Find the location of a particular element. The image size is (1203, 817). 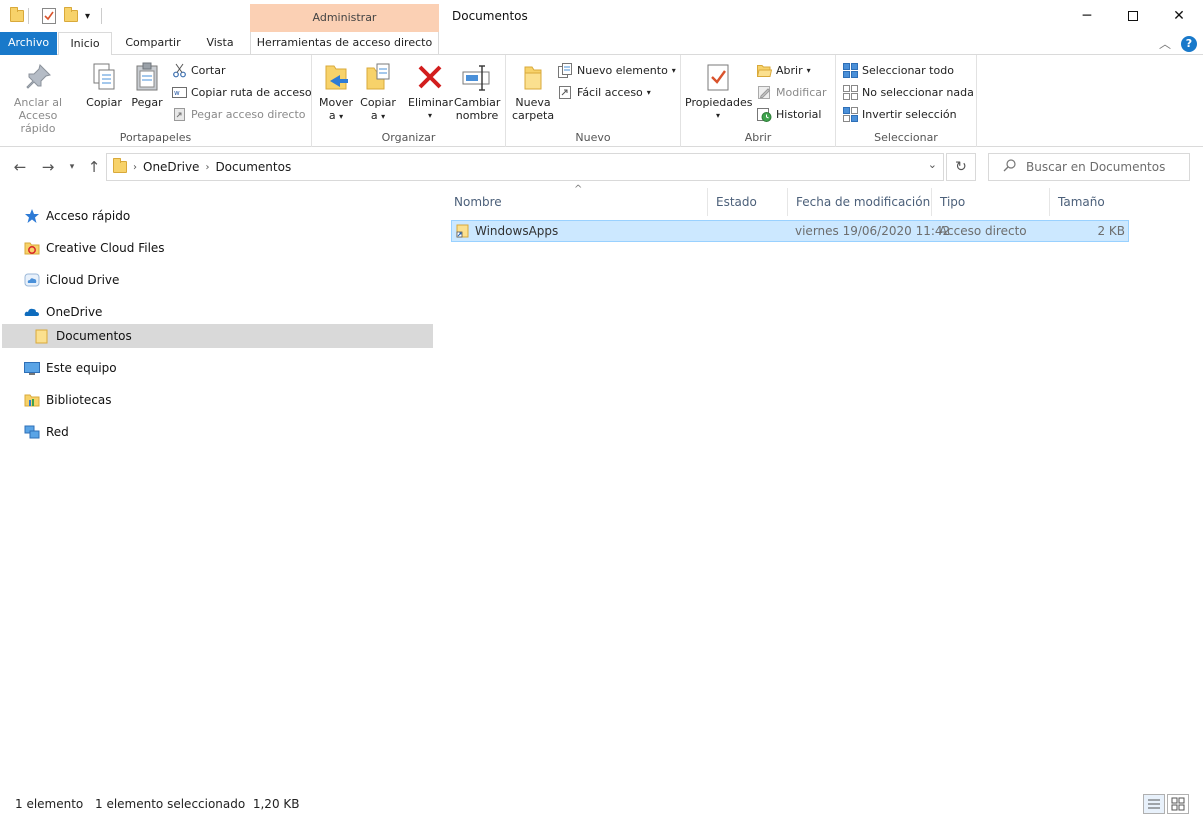

copy-icon is located at coordinates (104, 77).